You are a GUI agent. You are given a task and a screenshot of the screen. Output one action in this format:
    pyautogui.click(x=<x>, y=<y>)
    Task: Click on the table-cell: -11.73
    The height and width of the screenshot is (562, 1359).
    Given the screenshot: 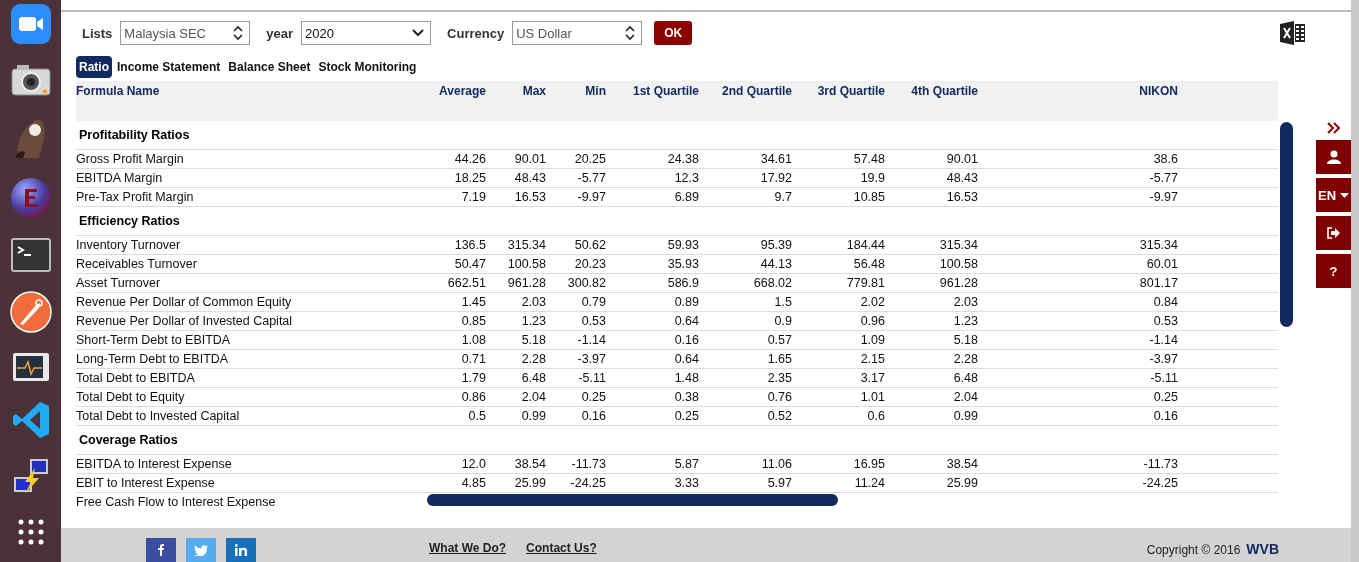 What is the action you would take?
    pyautogui.click(x=588, y=464)
    